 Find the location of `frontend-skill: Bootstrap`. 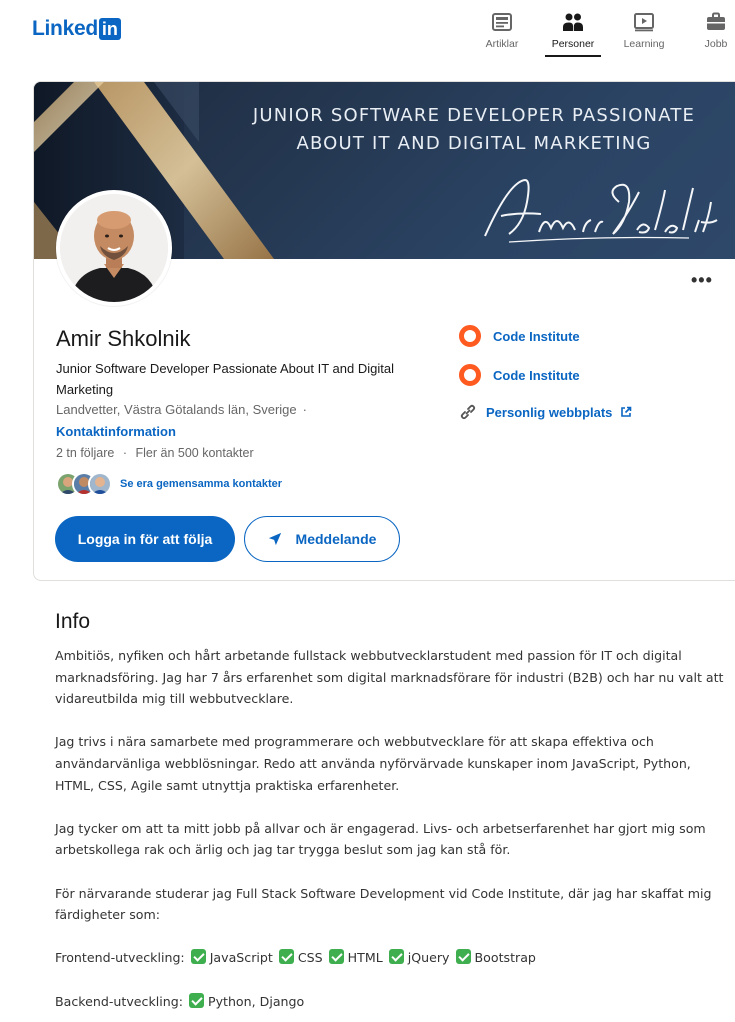

frontend-skill: Bootstrap is located at coordinates (505, 958).